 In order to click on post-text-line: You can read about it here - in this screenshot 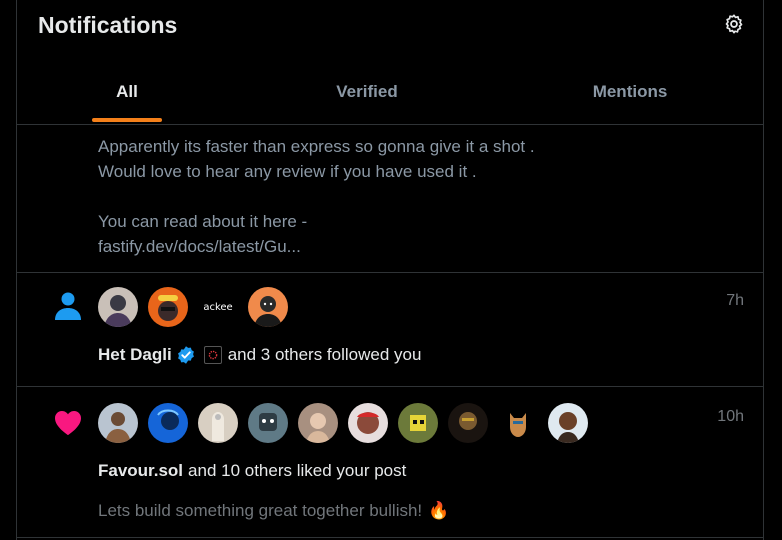, I will do `click(203, 221)`.